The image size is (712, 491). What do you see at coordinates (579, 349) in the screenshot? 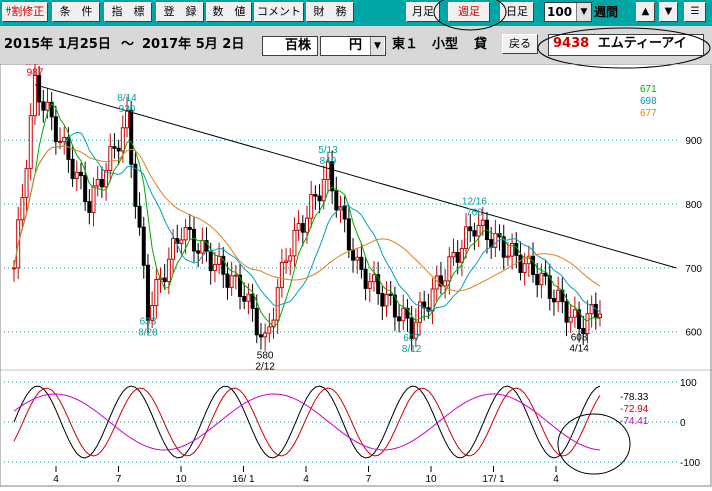
I see `pivot-value: 4/14` at bounding box center [579, 349].